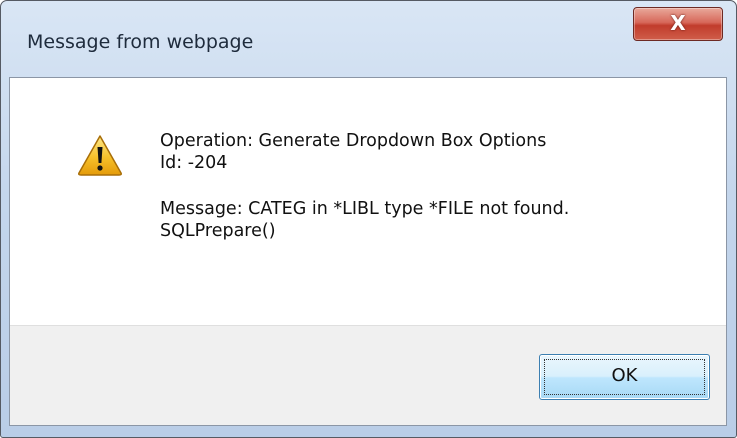 The width and height of the screenshot is (737, 438). What do you see at coordinates (140, 42) in the screenshot?
I see `window-title: Message from webpage` at bounding box center [140, 42].